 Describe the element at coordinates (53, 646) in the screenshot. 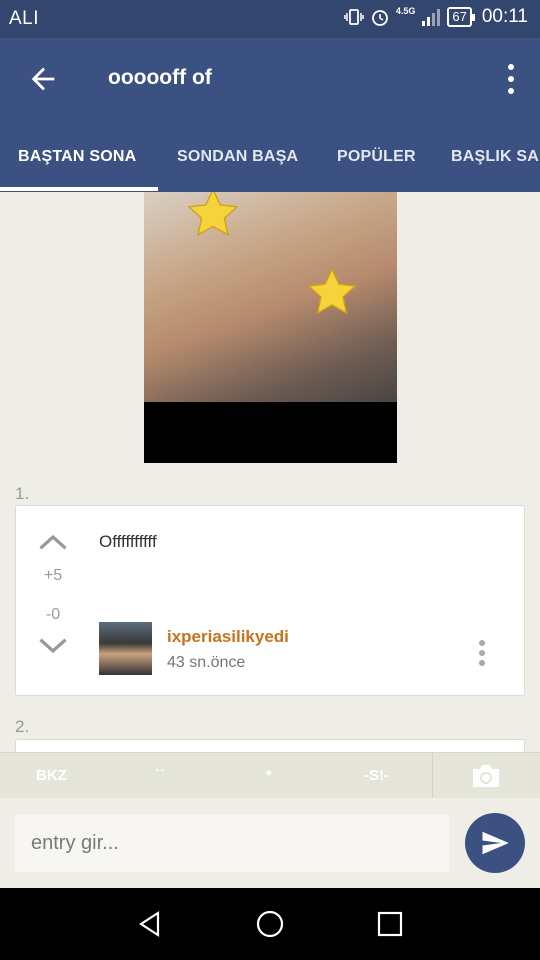

I see `downvote-icon` at that location.